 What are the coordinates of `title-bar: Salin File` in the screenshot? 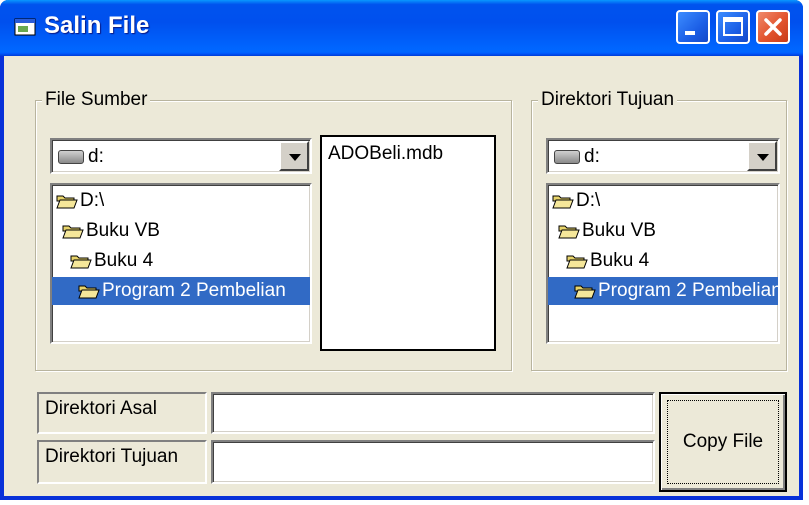 It's located at (401, 28).